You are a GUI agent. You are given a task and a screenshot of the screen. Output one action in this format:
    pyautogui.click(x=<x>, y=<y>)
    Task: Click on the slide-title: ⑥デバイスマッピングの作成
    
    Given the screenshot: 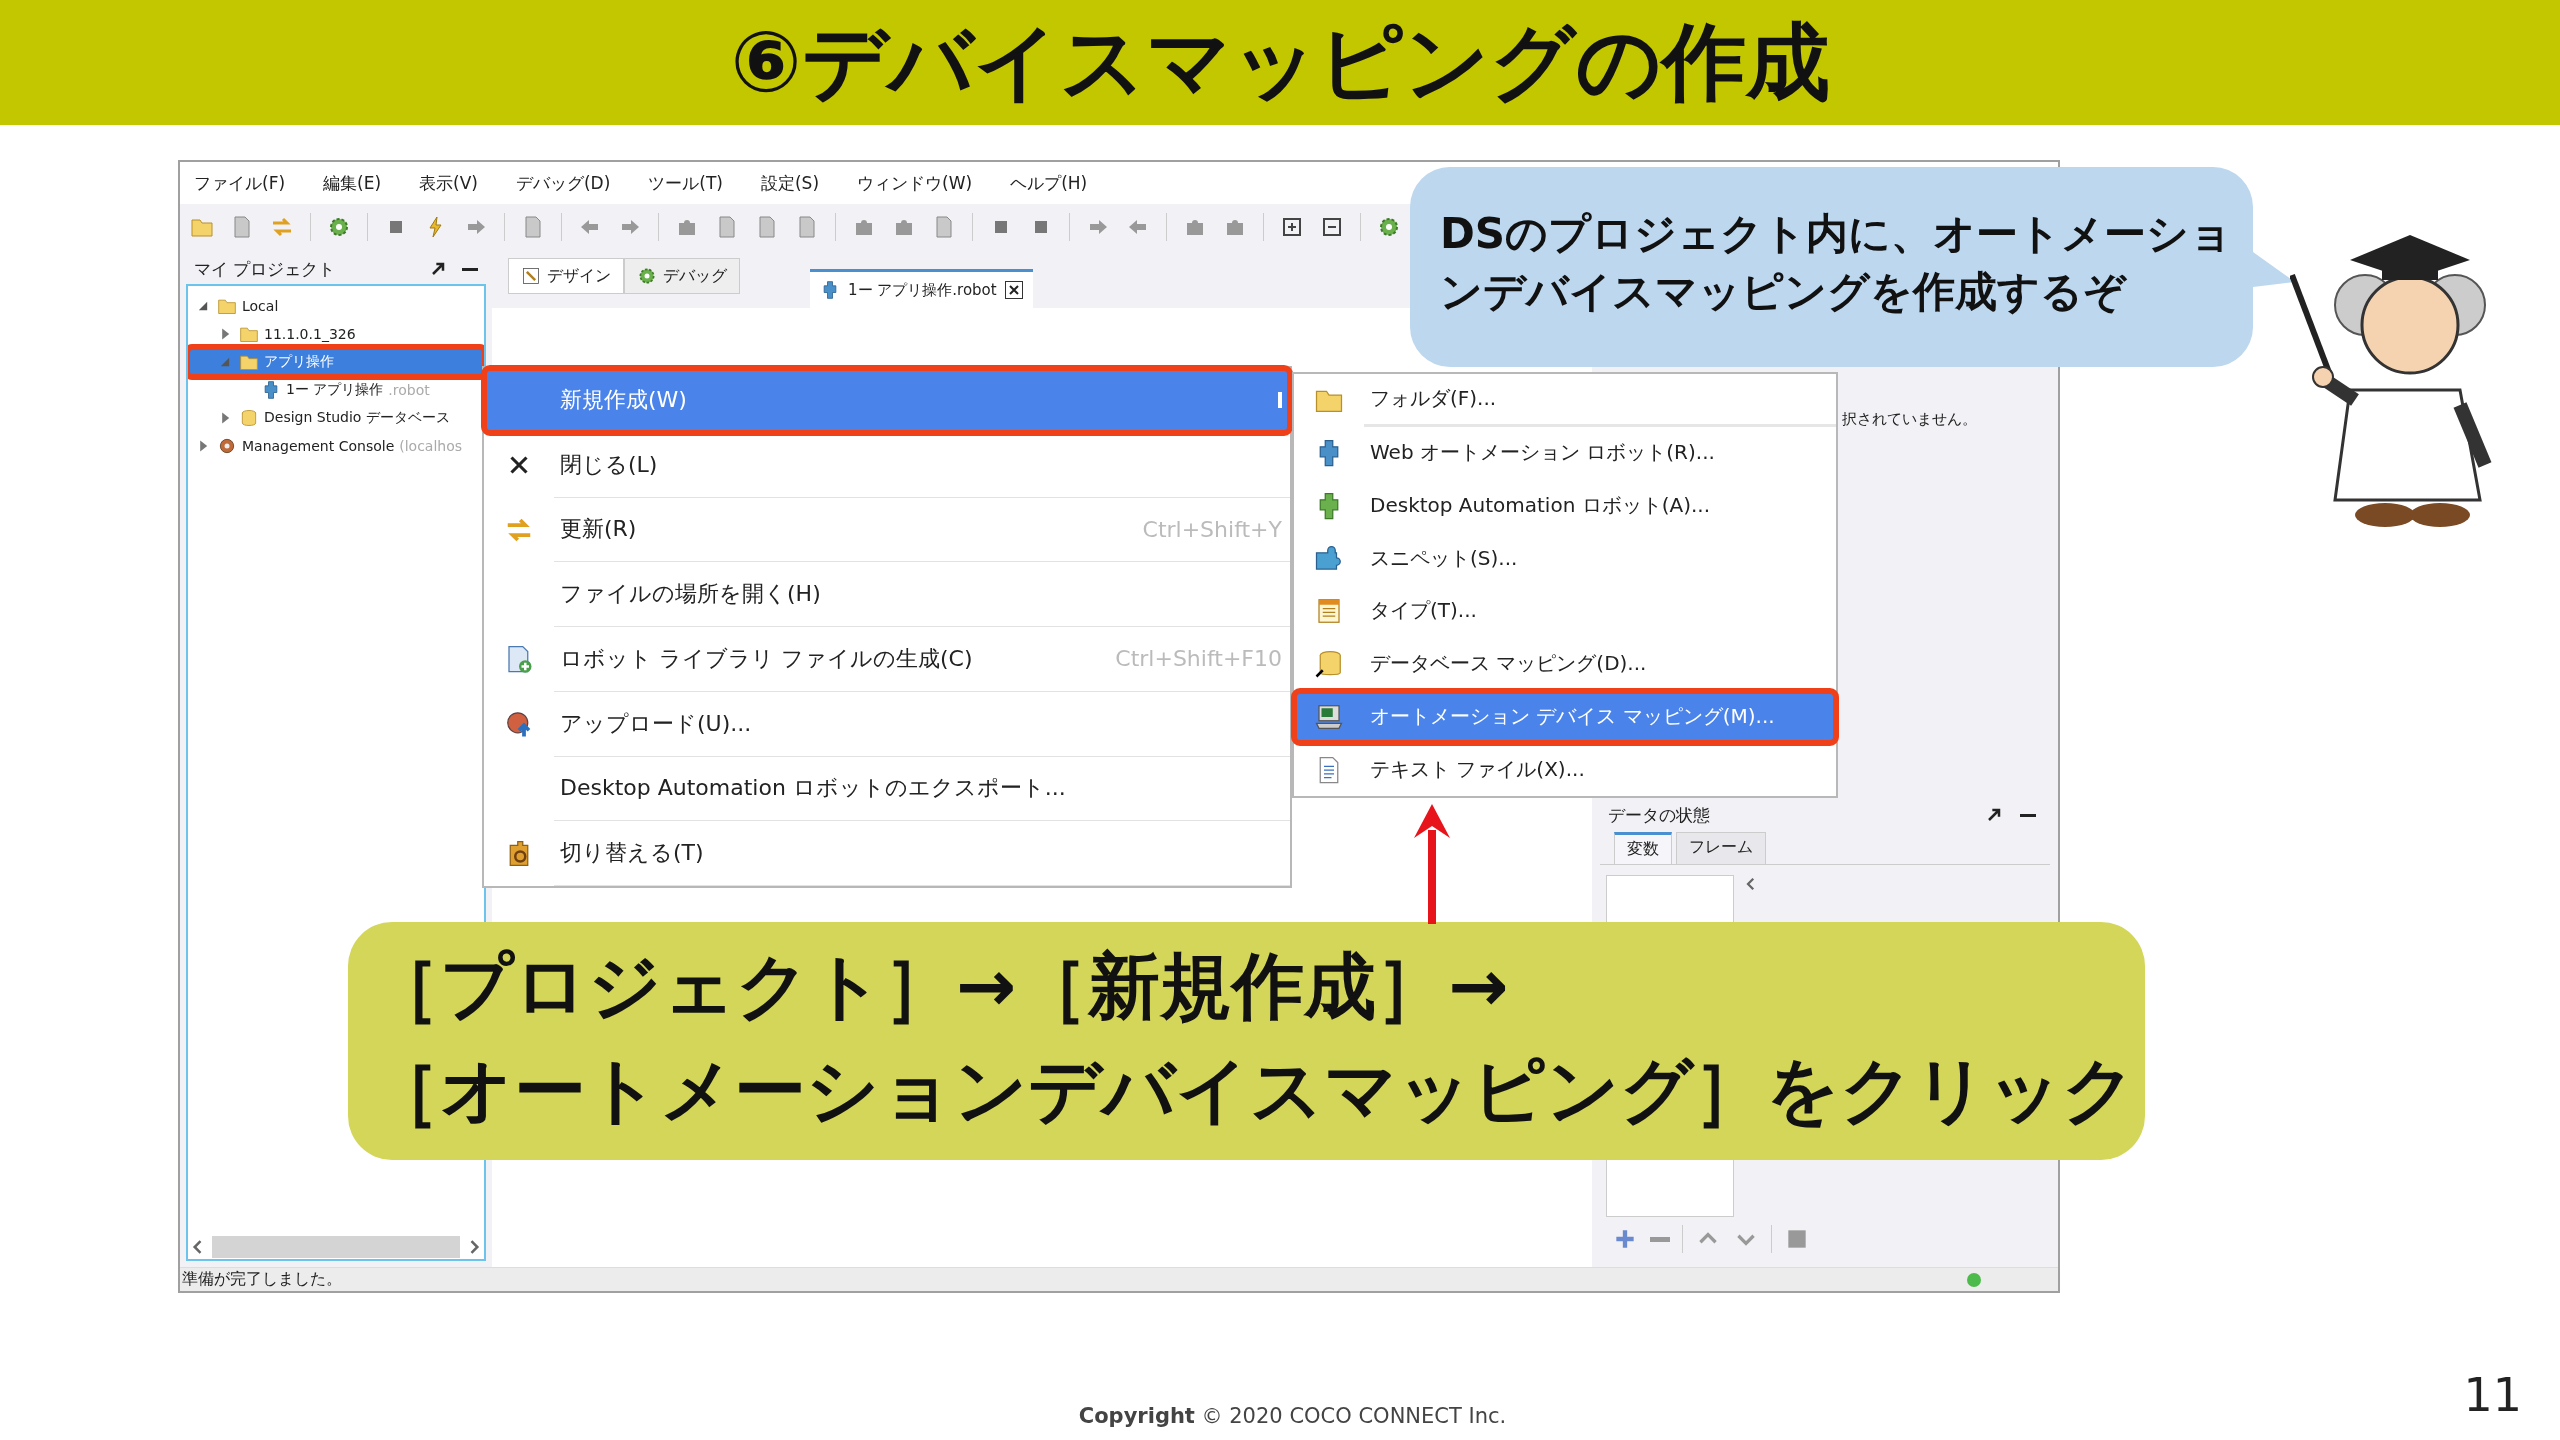 What is the action you would take?
    pyautogui.click(x=1280, y=62)
    